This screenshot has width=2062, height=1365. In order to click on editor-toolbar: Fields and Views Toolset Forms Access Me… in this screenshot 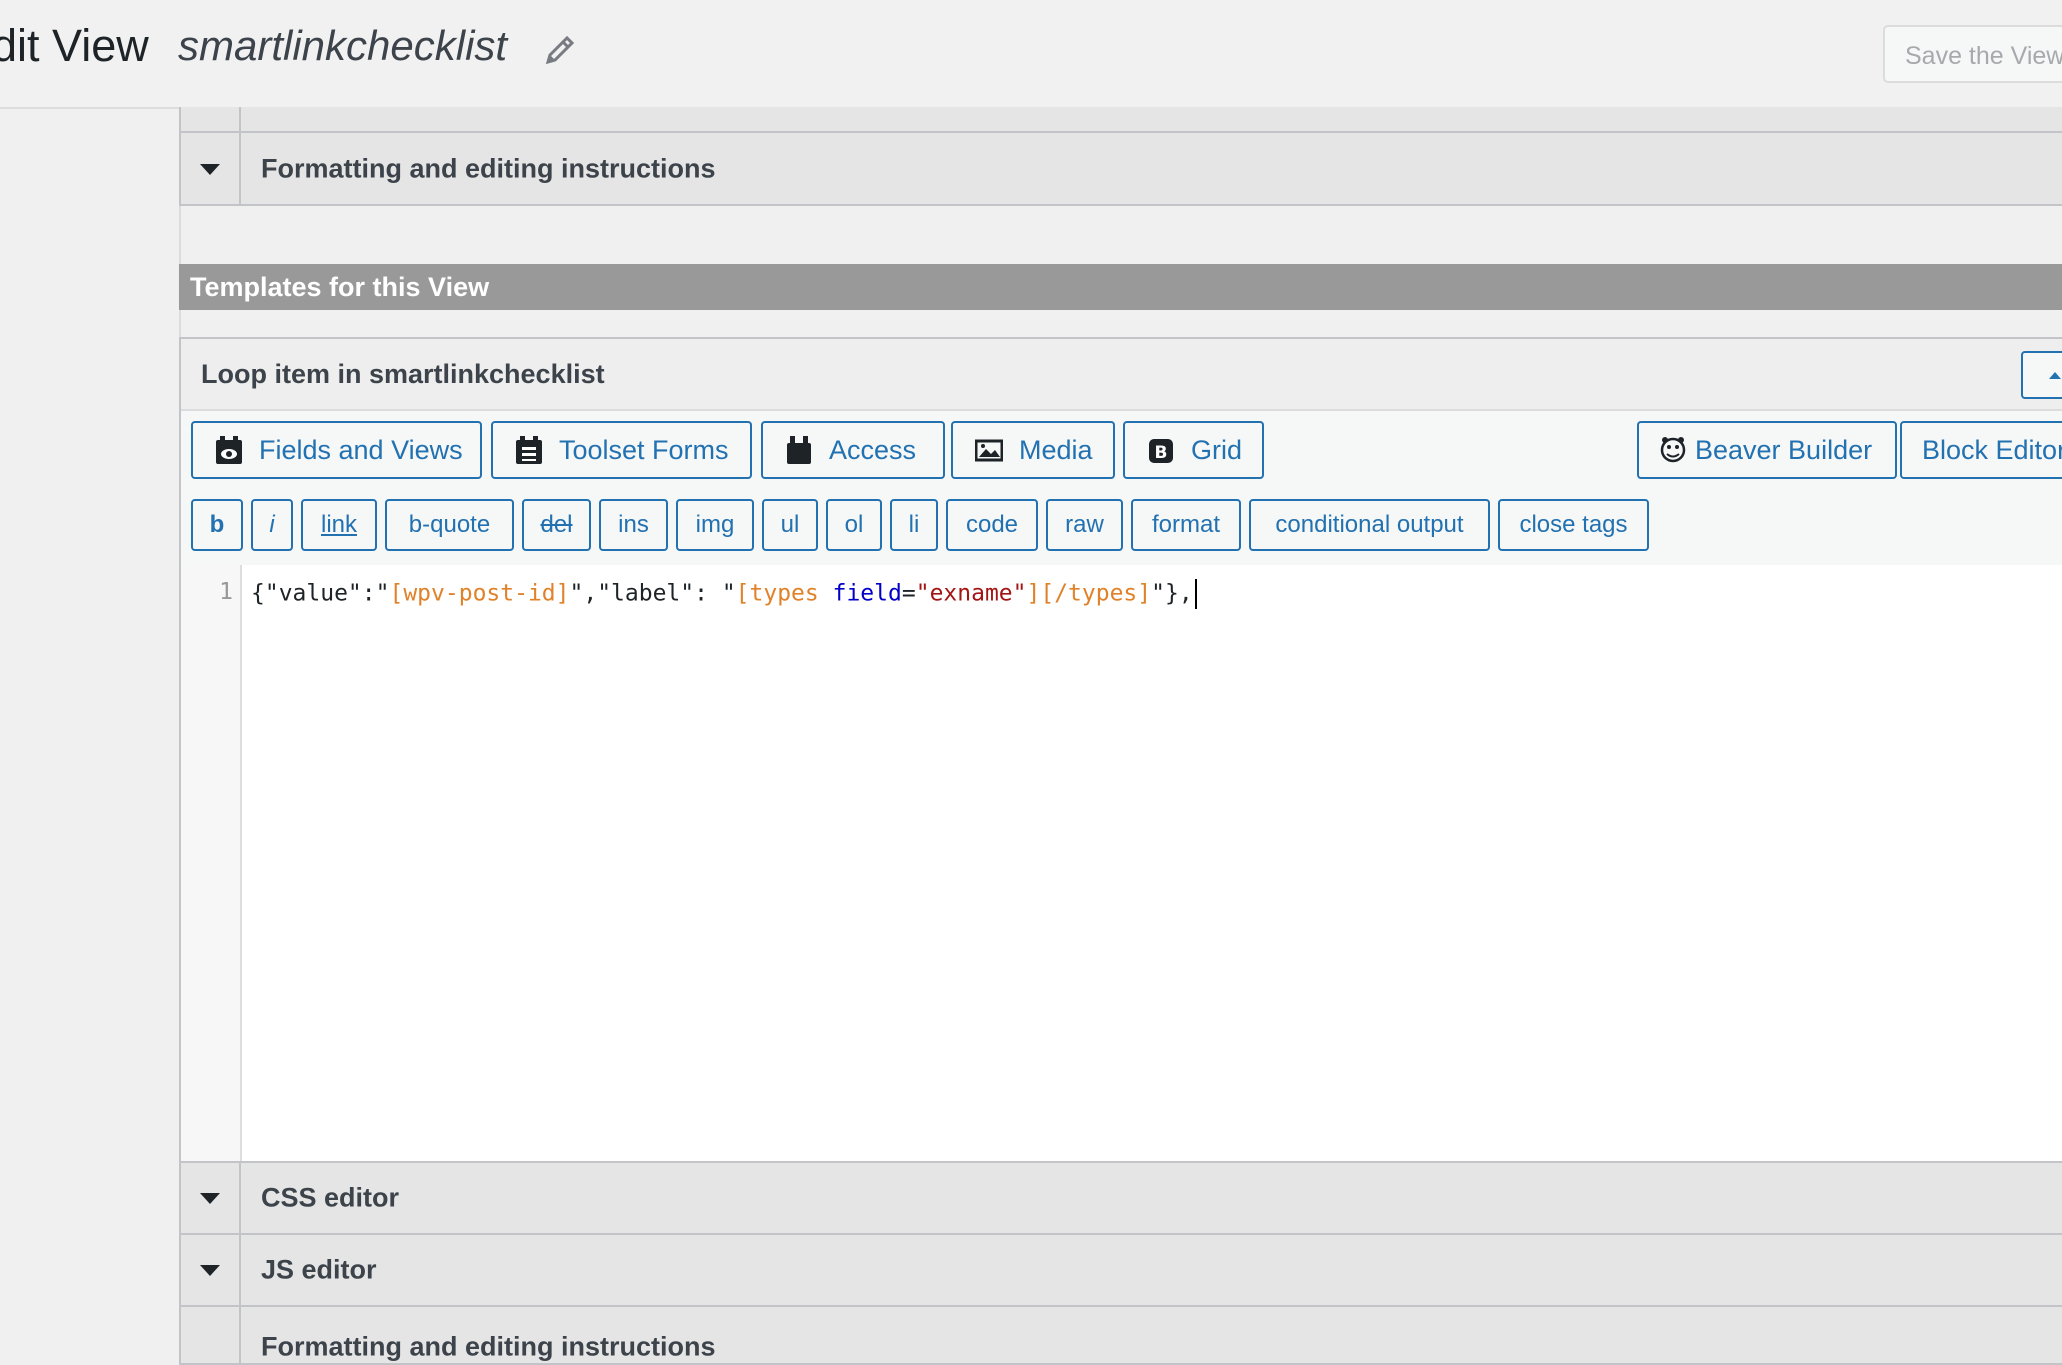, I will do `click(1121, 451)`.